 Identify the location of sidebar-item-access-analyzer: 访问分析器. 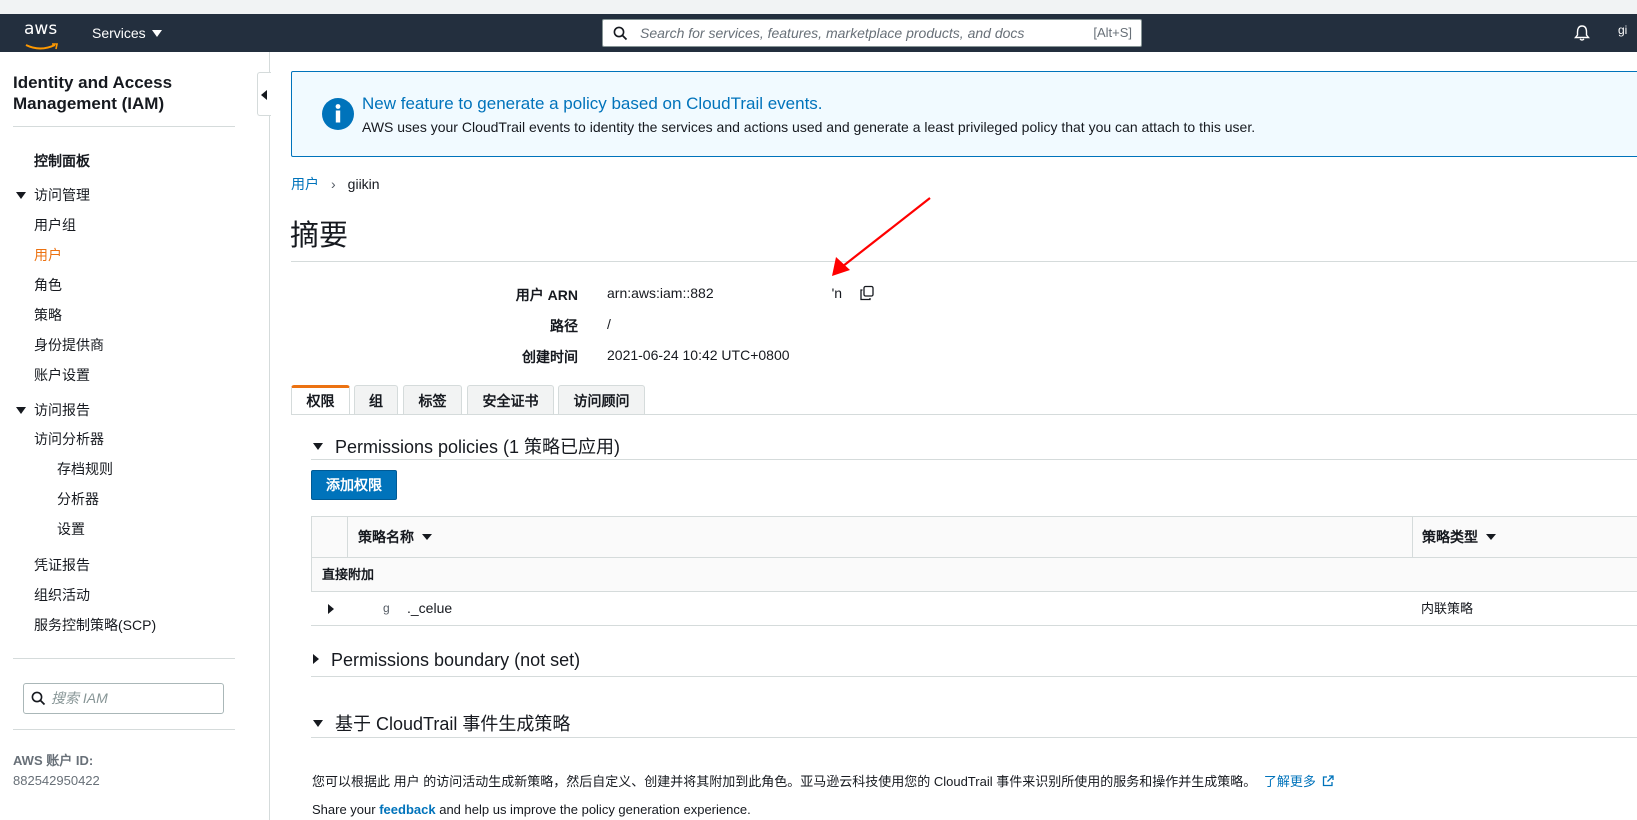
(69, 439).